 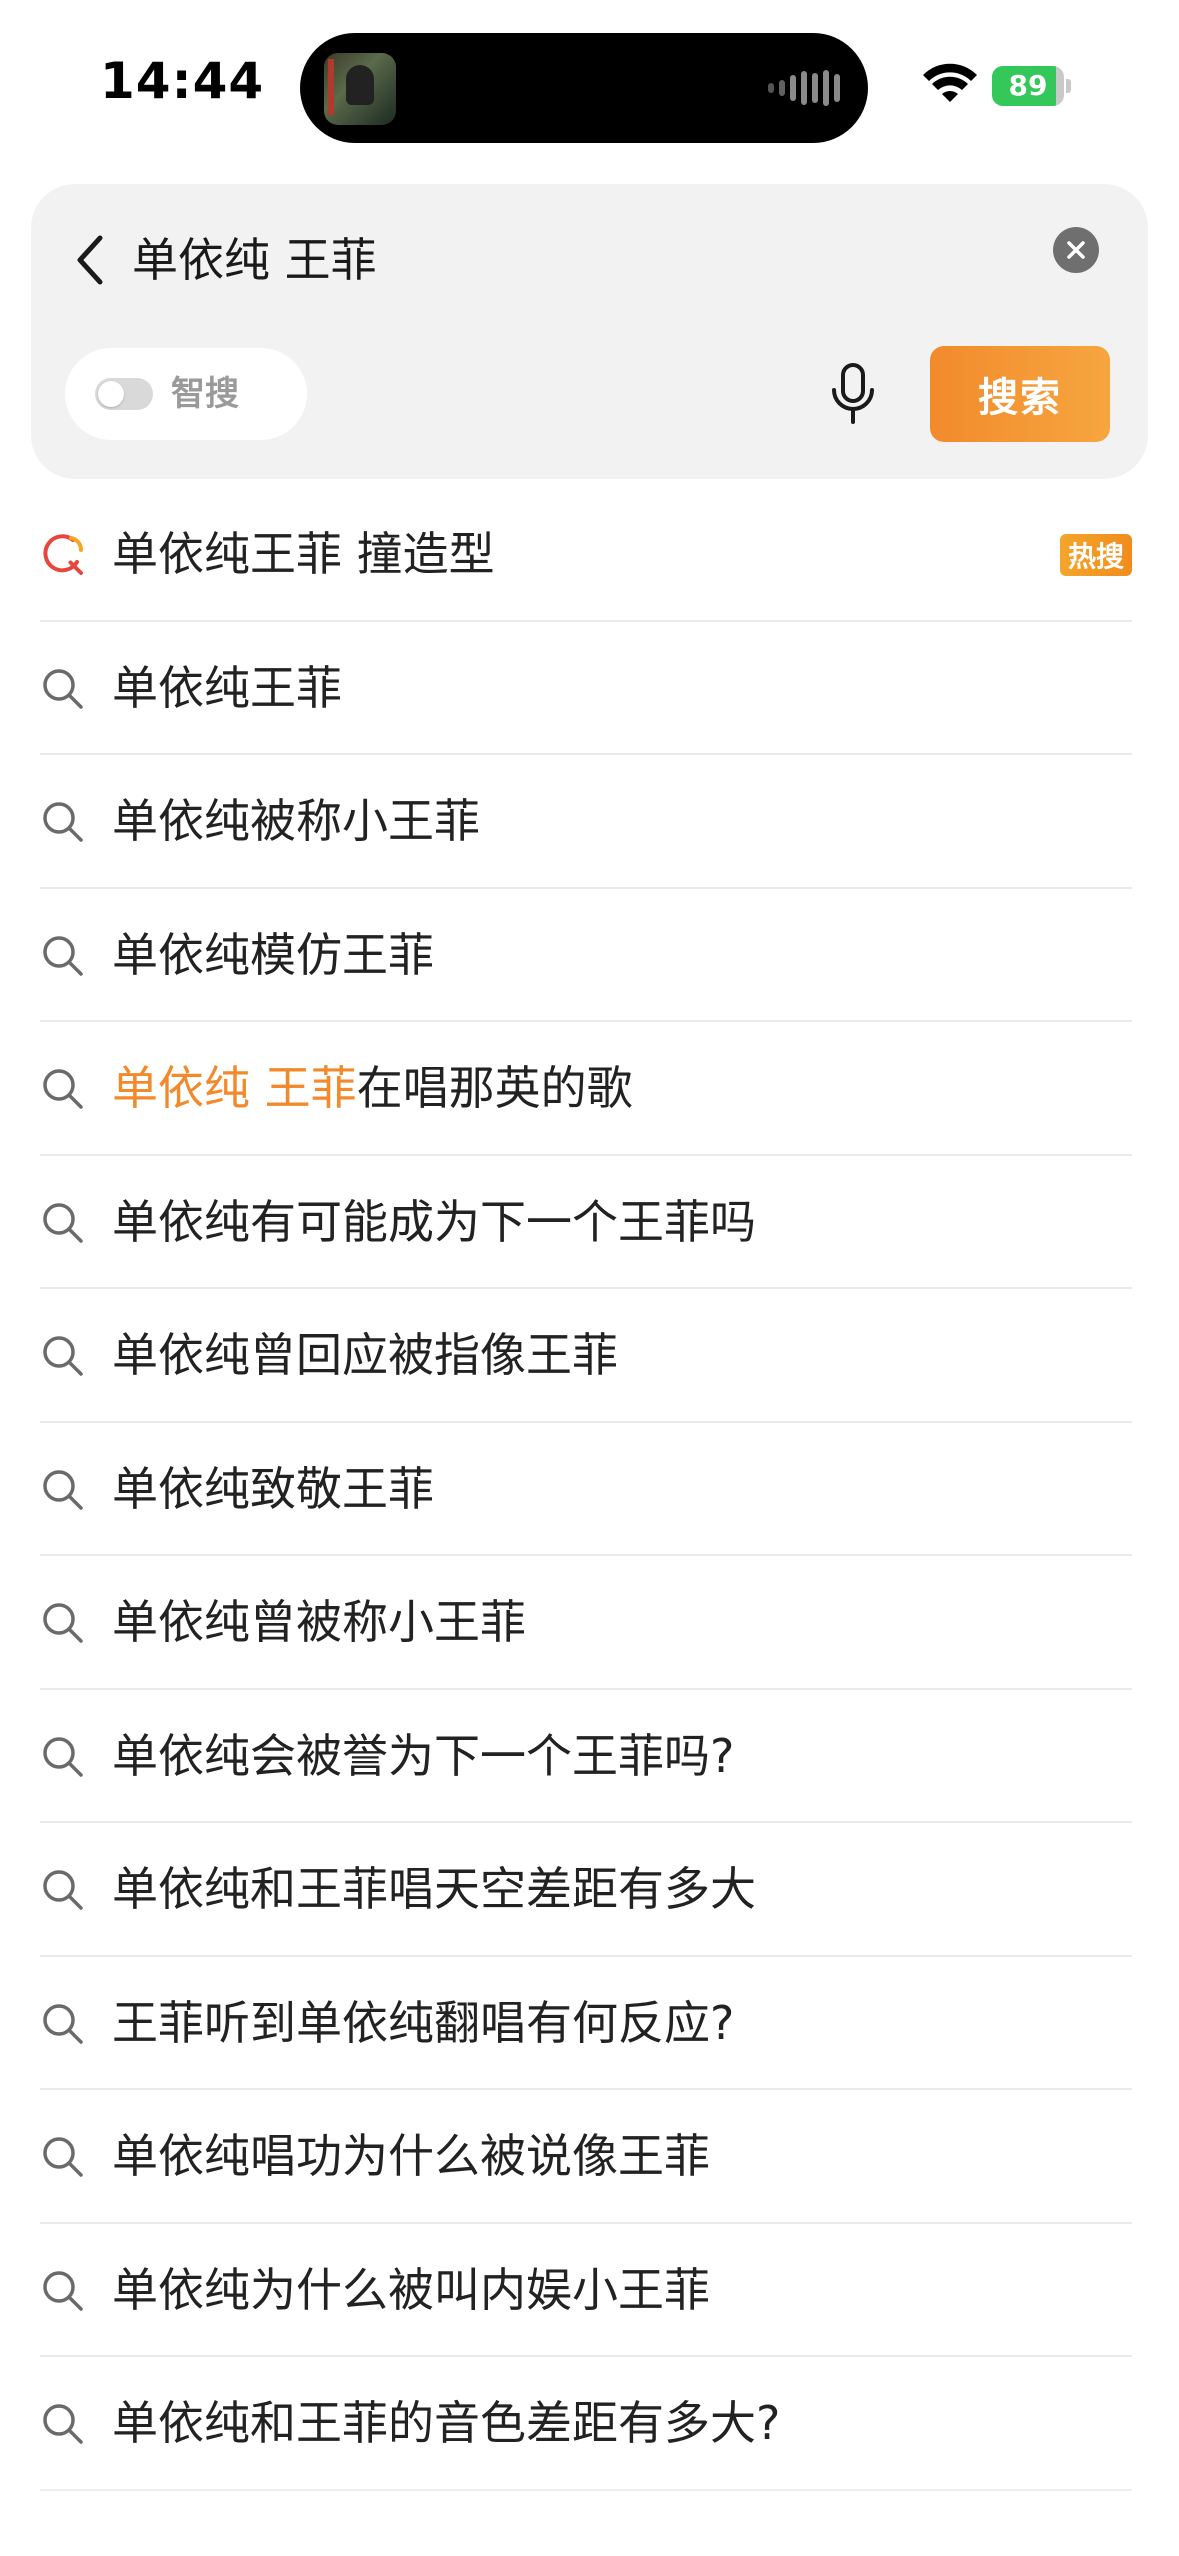 What do you see at coordinates (1020, 394) in the screenshot?
I see `search-button: 搜索` at bounding box center [1020, 394].